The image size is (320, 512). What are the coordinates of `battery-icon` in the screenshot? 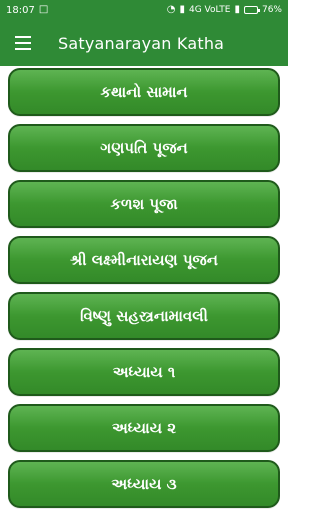 It's located at (251, 10).